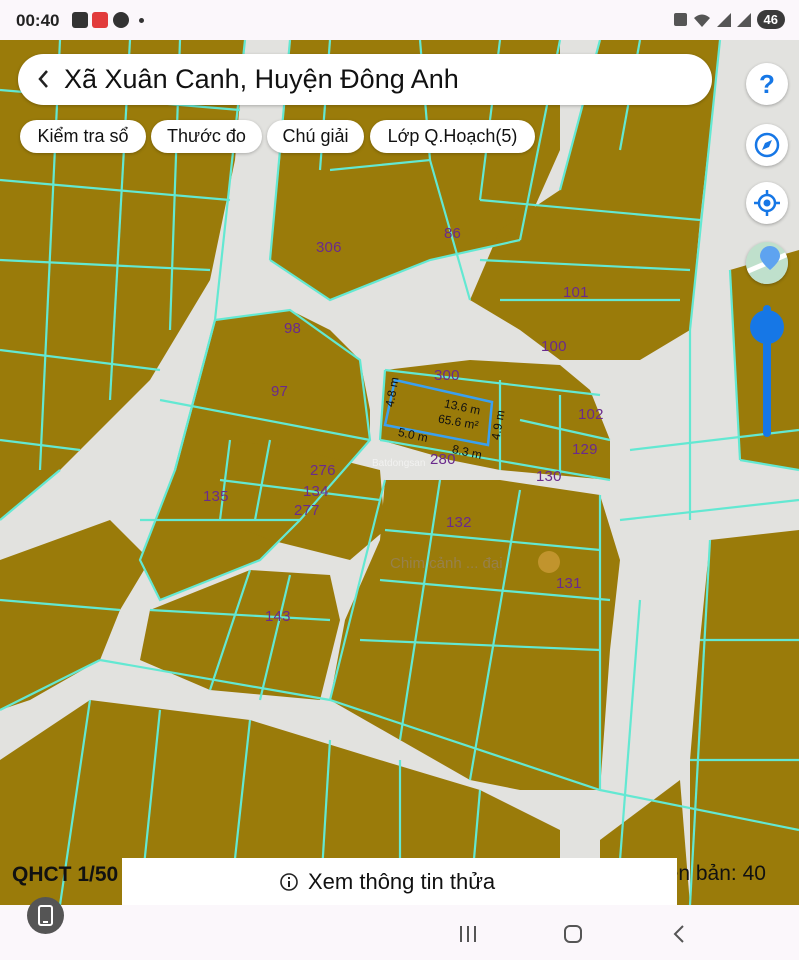 The width and height of the screenshot is (799, 960). Describe the element at coordinates (452, 136) in the screenshot. I see `planning-layer-chip: Lớp Q.Hoạch(5)` at that location.